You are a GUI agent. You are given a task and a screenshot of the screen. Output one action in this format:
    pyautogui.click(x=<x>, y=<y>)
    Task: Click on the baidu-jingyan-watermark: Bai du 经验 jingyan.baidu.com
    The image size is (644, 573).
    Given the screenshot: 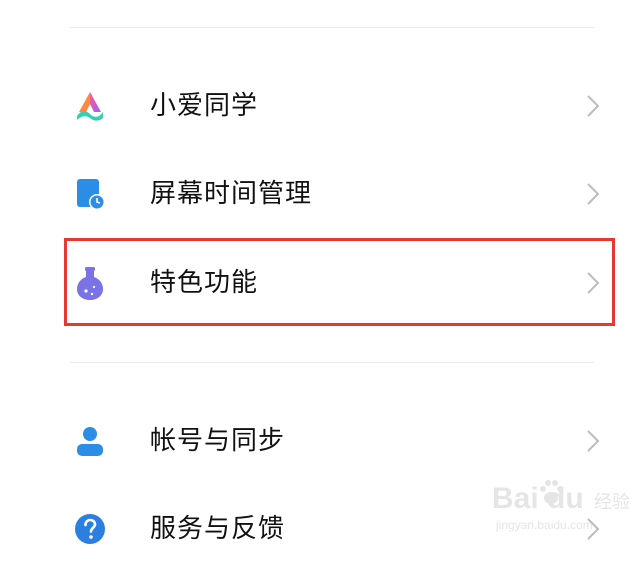 What is the action you would take?
    pyautogui.click(x=566, y=513)
    